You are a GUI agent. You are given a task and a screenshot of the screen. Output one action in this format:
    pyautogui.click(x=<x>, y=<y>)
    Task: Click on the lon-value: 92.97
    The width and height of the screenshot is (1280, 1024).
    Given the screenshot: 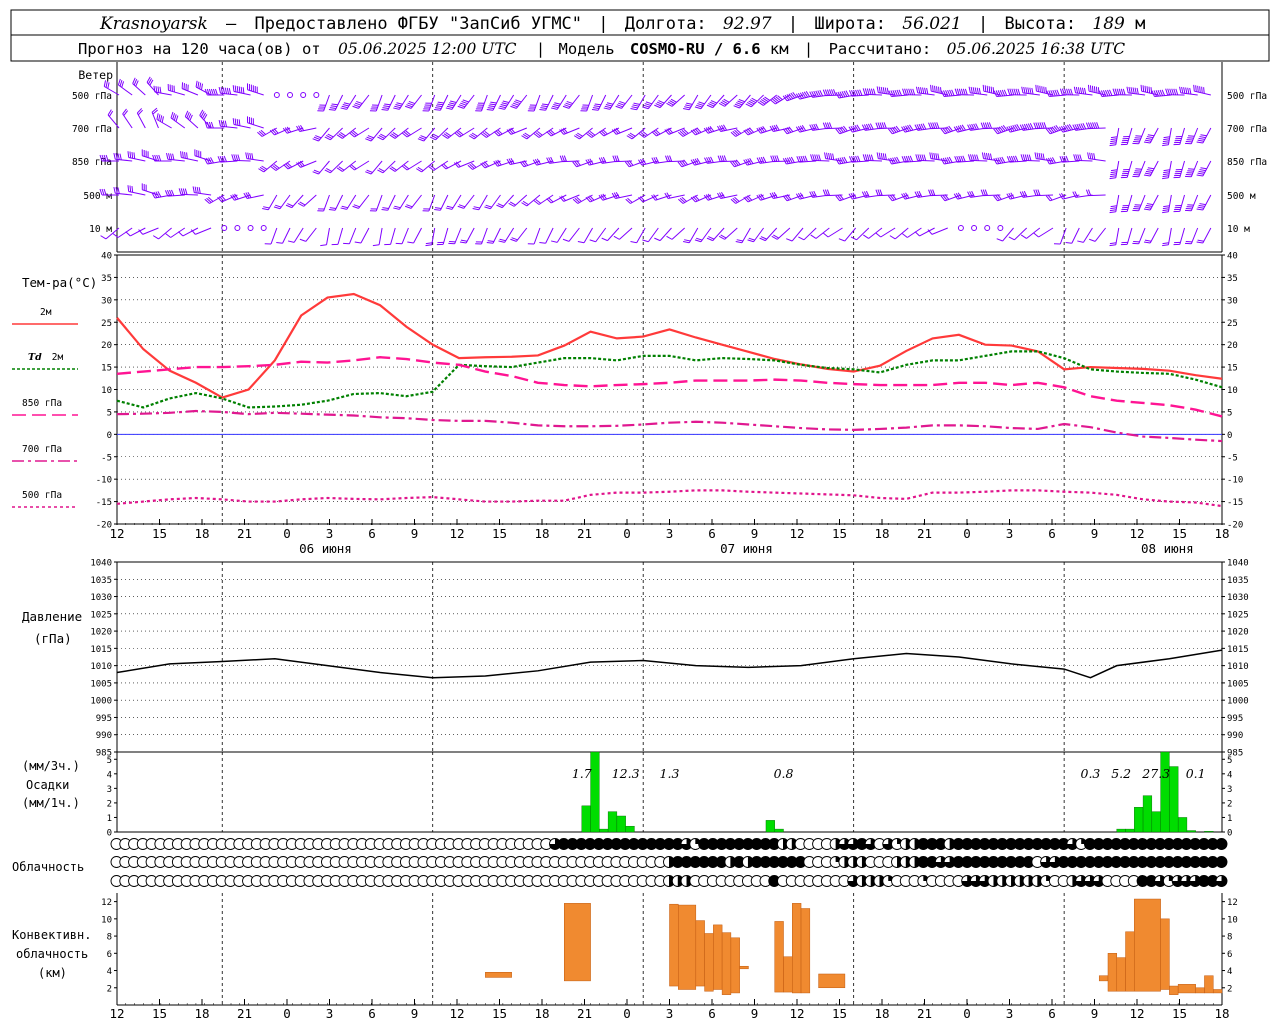 What is the action you would take?
    pyautogui.click(x=747, y=24)
    